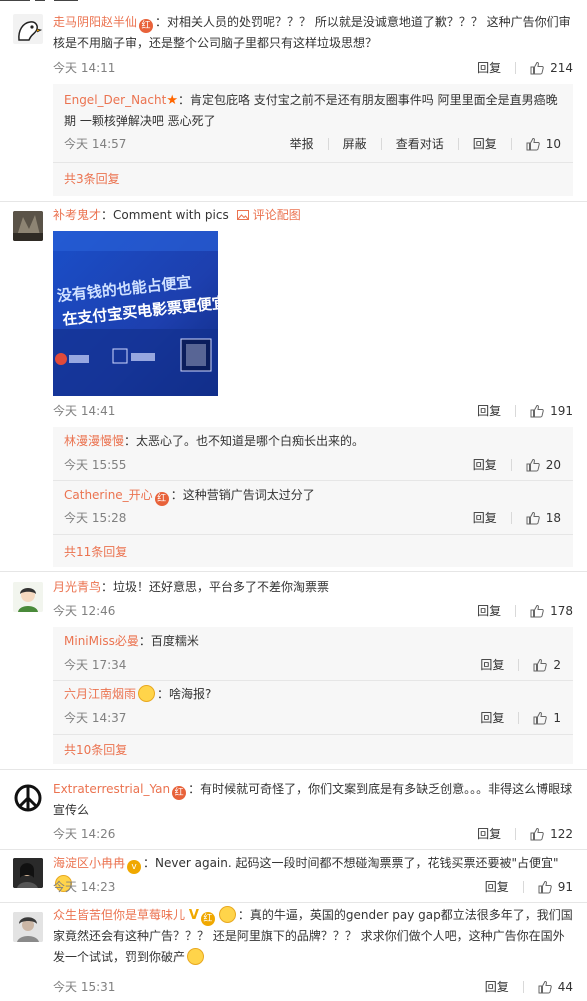 The height and width of the screenshot is (1001, 587). Describe the element at coordinates (510, 517) in the screenshot. I see `reply-actions: 回复 18` at that location.